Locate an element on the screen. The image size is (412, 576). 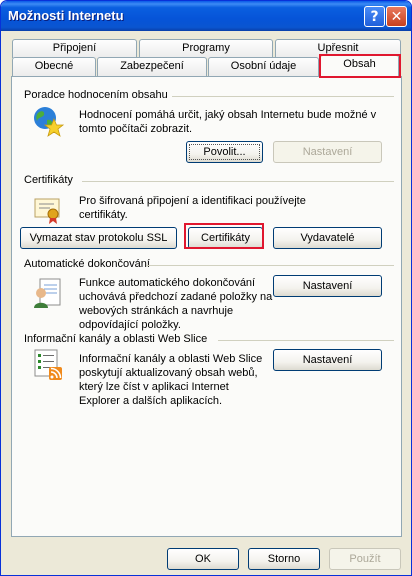
autocomplete-settings-button: Nastavení is located at coordinates (327, 286).